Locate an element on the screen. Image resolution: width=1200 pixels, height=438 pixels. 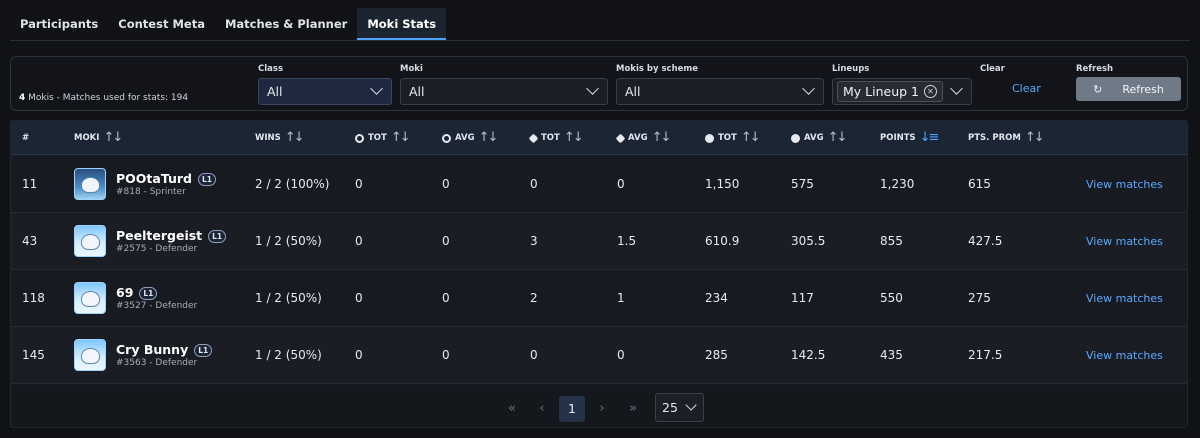
sort-desc-icon: ↓≡ is located at coordinates (930, 138).